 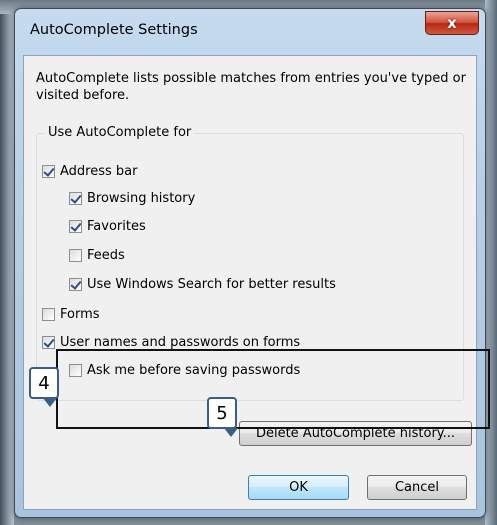 What do you see at coordinates (273, 389) in the screenshot?
I see `callout-highlight-box` at bounding box center [273, 389].